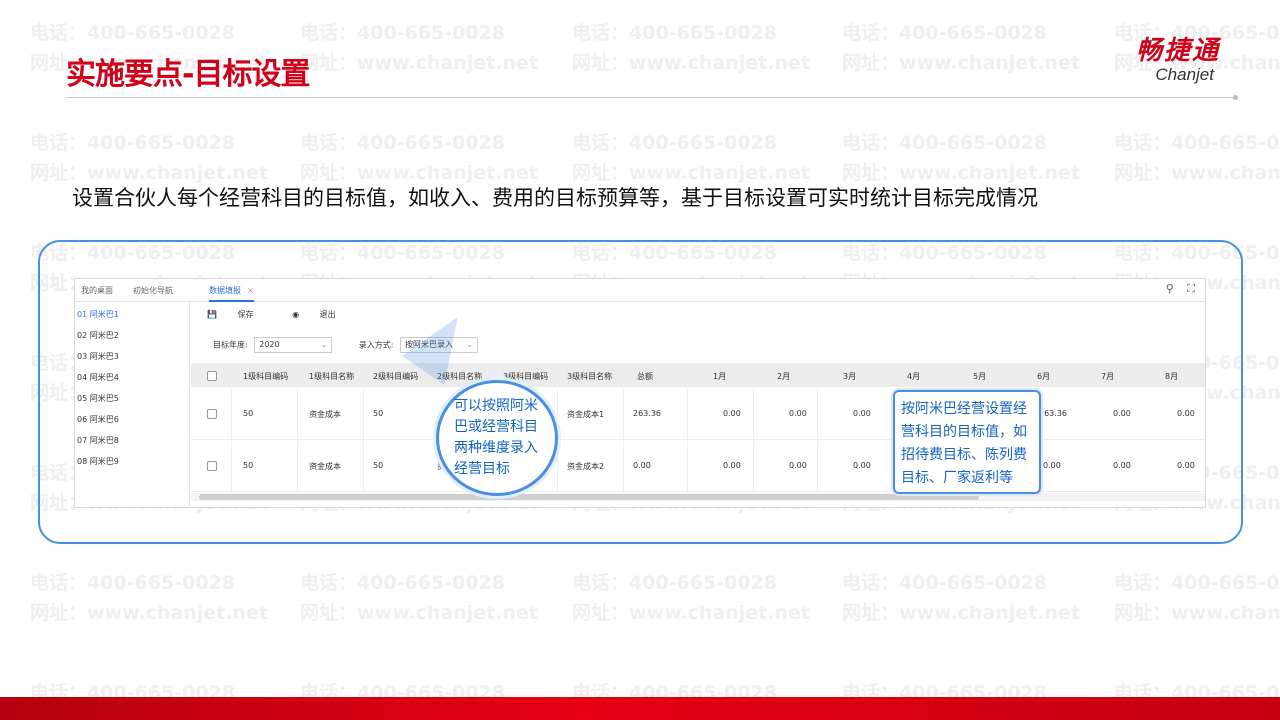 Image resolution: width=1280 pixels, height=720 pixels. What do you see at coordinates (153, 290) in the screenshot?
I see `tab-init-guide: 初始化导航` at bounding box center [153, 290].